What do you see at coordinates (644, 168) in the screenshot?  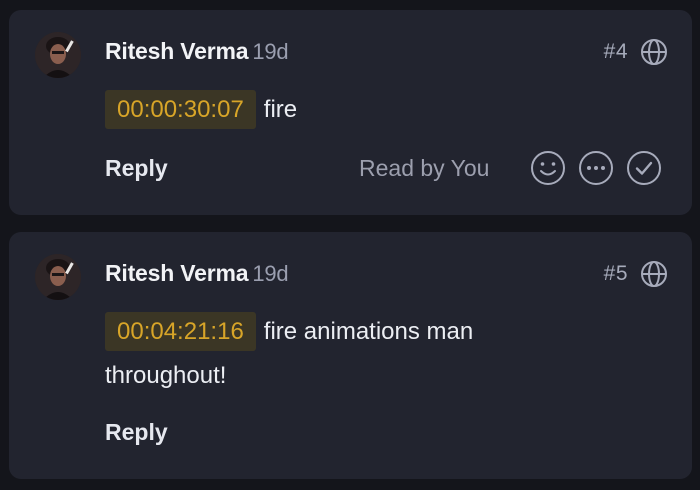 I see `check-icon` at bounding box center [644, 168].